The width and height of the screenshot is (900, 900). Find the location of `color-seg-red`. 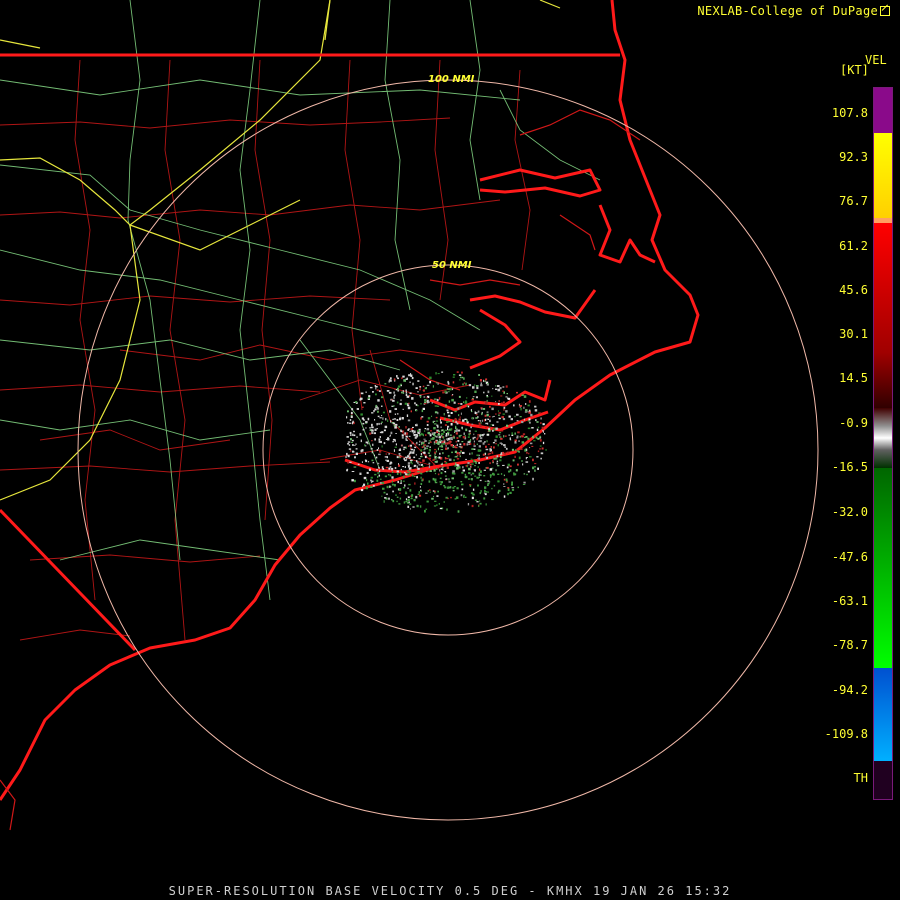

color-seg-red is located at coordinates (883, 315).